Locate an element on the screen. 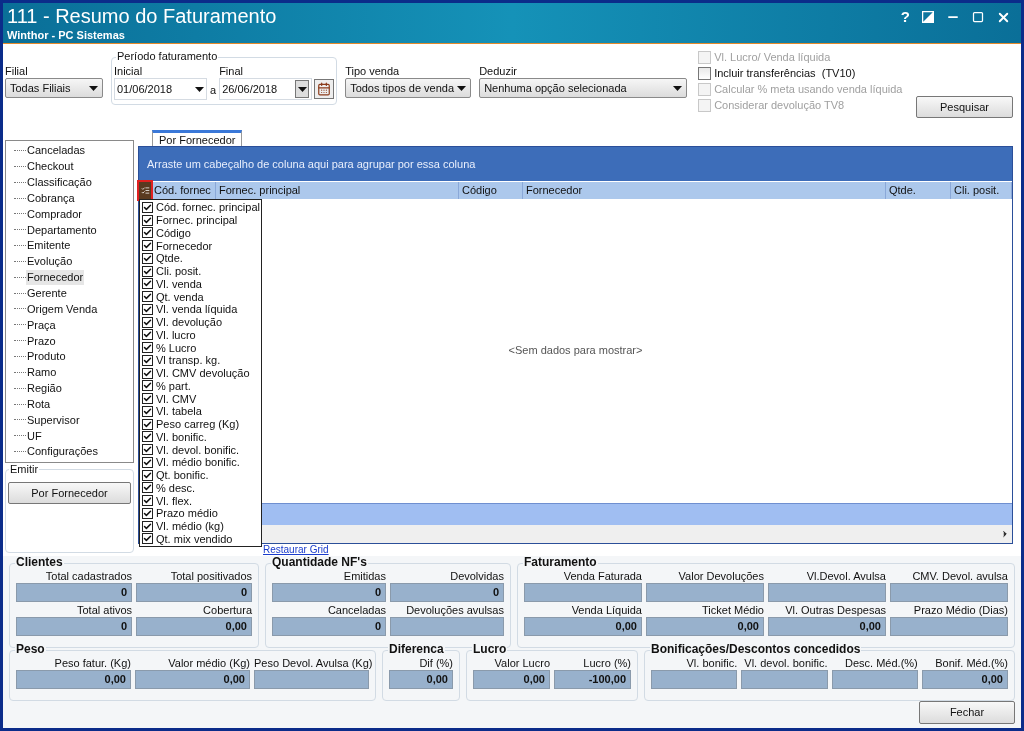  group-title: Emitir is located at coordinates (24, 469).